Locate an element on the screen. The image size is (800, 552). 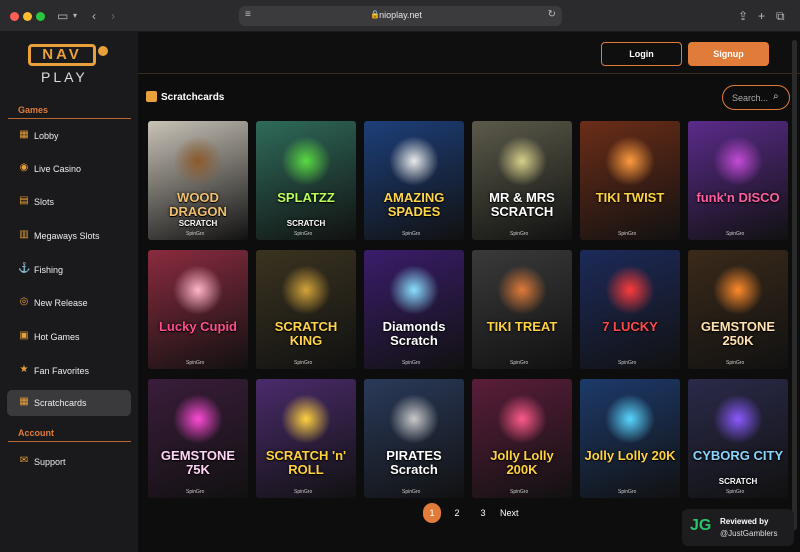
reviewed-by-badge: JG Reviewed by @JustGamblers is located at coordinates (738, 527).